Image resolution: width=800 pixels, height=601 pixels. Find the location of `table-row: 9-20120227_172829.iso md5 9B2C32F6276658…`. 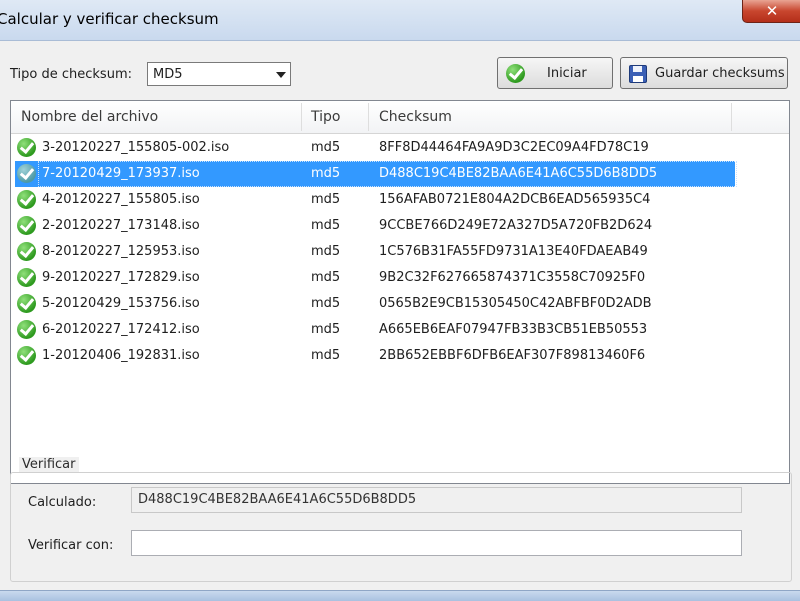

table-row: 9-20120227_172829.iso md5 9B2C32F6276658… is located at coordinates (375, 278).